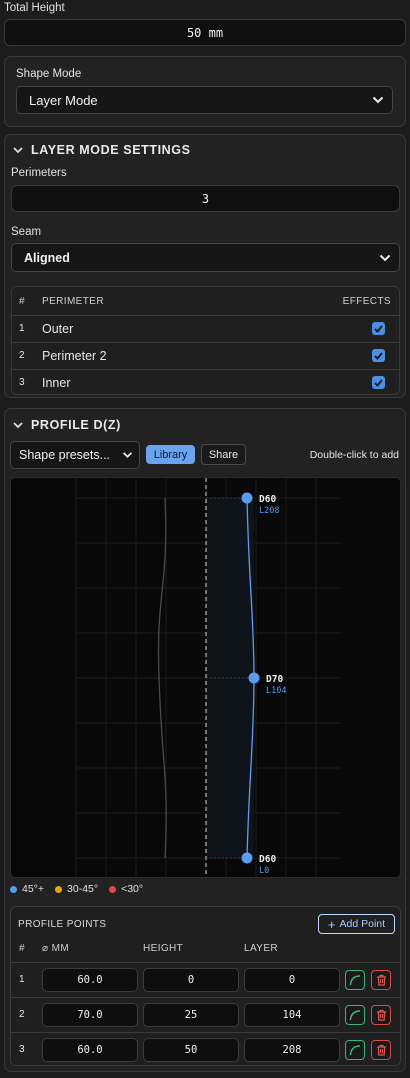  I want to click on graph-point-label-d: D70, so click(274, 679).